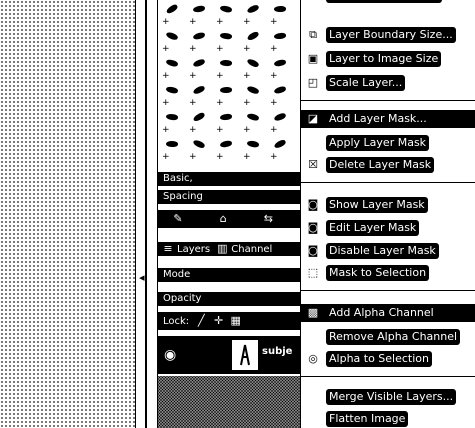 This screenshot has width=475, height=428. Describe the element at coordinates (277, 351) in the screenshot. I see `layer-name: subje` at that location.